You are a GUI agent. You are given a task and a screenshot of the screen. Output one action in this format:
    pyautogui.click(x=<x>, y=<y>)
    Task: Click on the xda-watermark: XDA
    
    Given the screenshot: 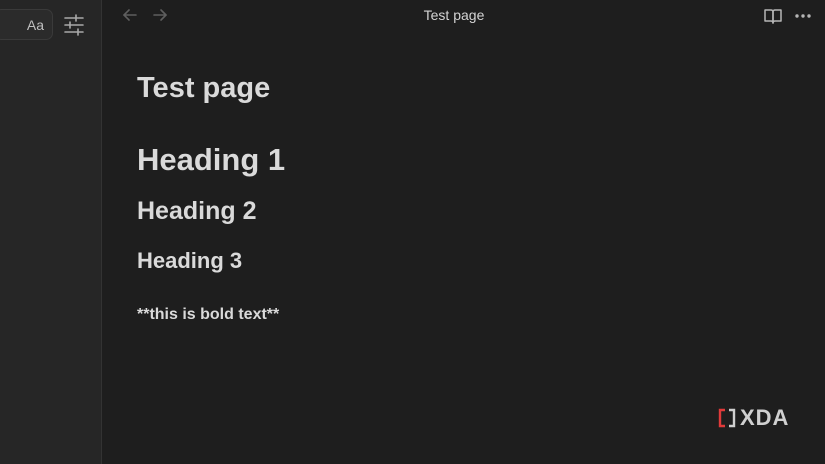 What is the action you would take?
    pyautogui.click(x=753, y=418)
    